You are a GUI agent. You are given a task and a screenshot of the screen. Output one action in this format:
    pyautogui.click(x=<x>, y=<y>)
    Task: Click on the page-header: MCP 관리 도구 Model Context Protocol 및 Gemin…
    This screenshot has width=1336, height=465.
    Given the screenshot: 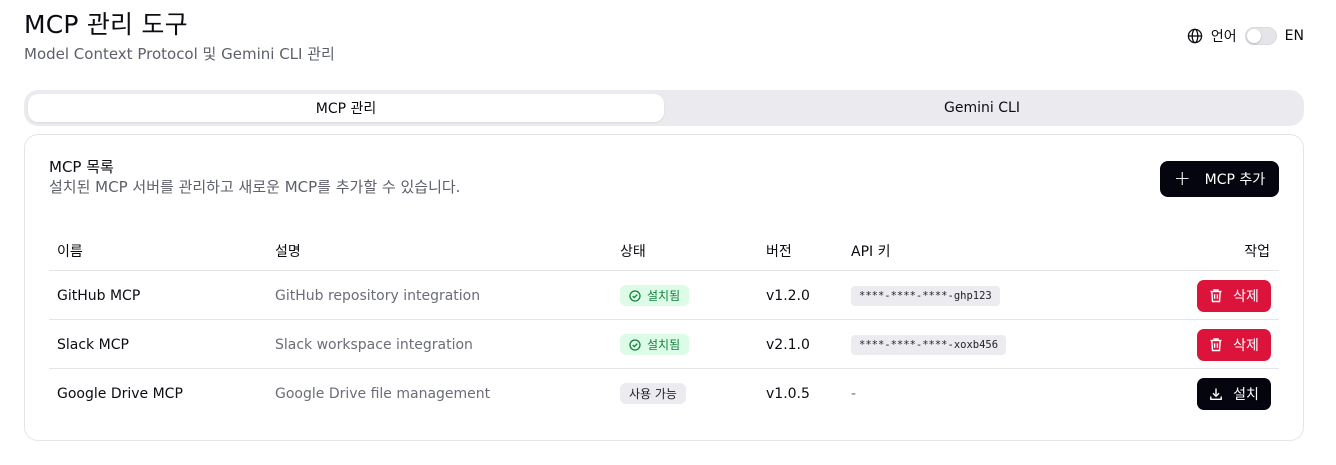 What is the action you would take?
    pyautogui.click(x=179, y=36)
    